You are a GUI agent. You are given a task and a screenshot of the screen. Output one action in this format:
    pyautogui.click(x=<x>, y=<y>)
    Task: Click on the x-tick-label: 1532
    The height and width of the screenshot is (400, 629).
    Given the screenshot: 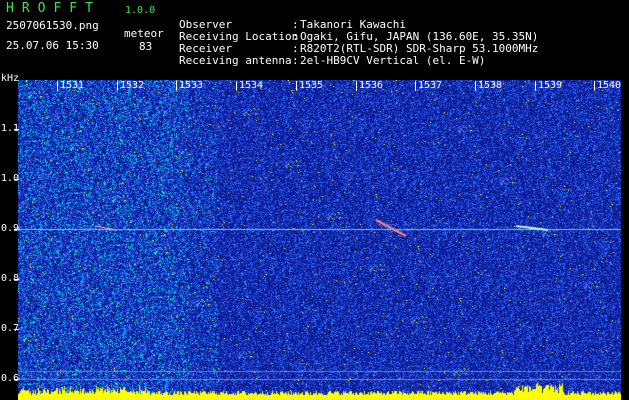 What is the action you would take?
    pyautogui.click(x=130, y=86)
    